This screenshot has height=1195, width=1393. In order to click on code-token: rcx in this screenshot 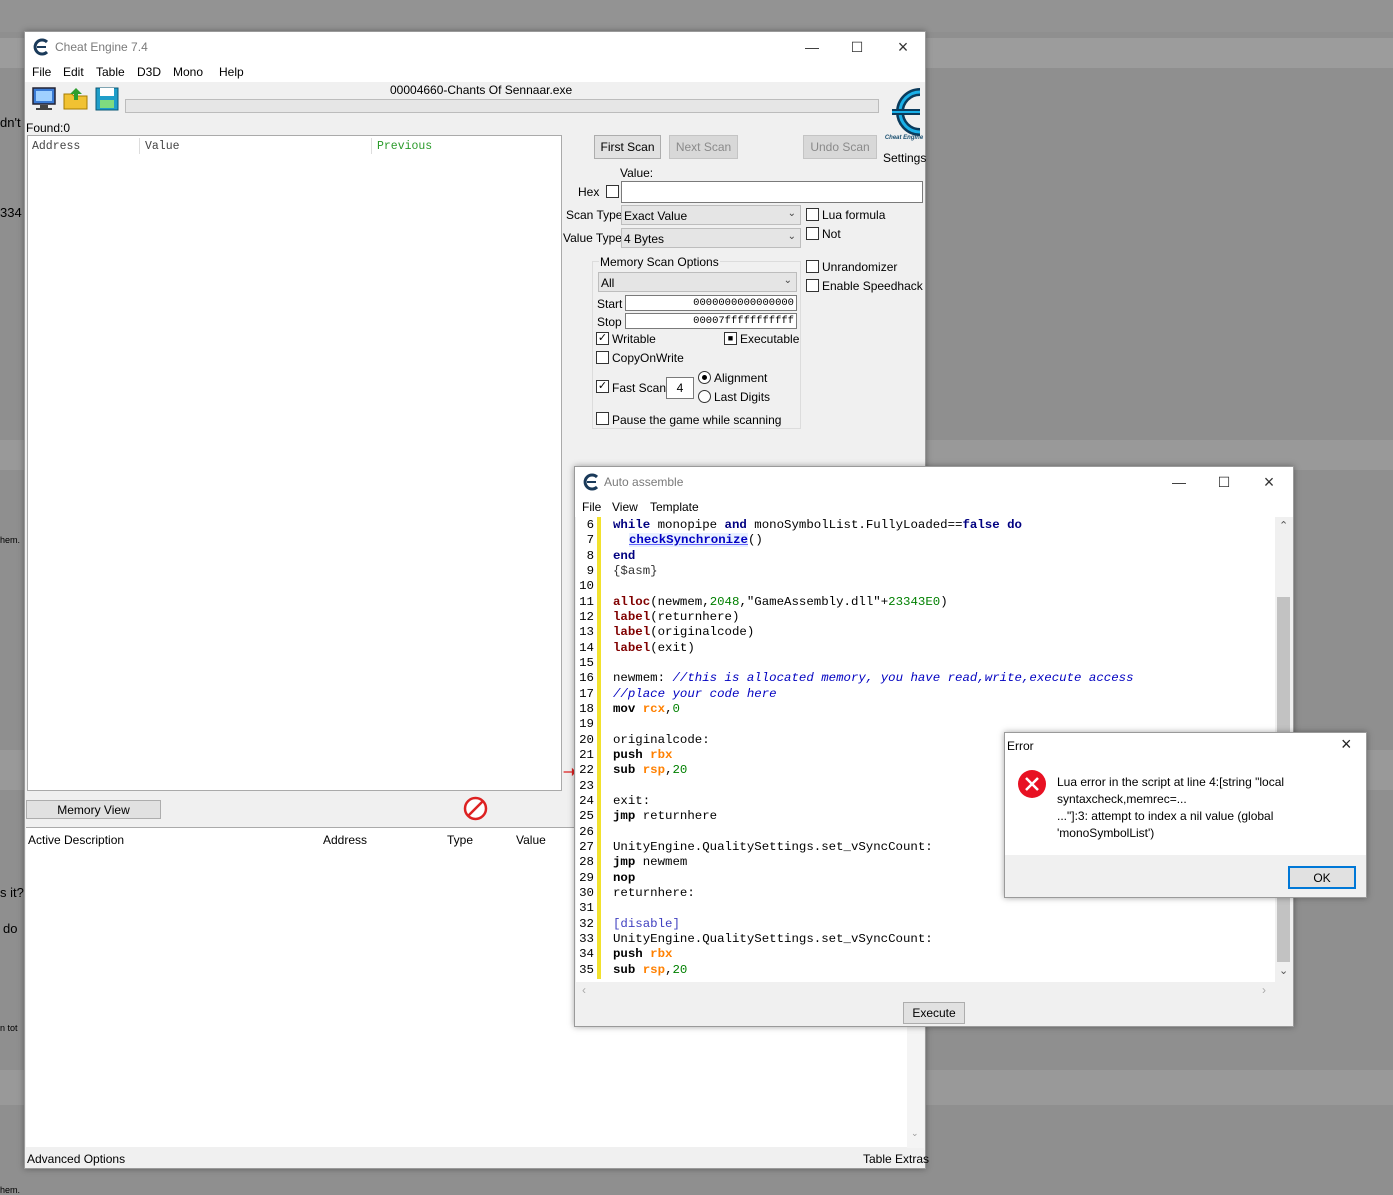, I will do `click(650, 709)`.